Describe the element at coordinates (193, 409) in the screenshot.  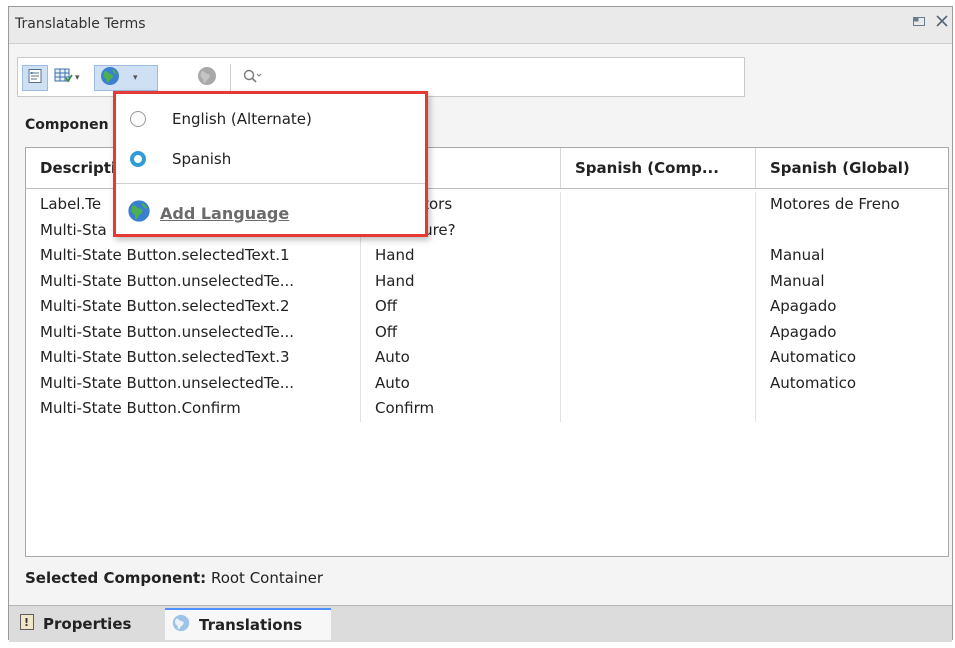
I see `cell-description: Multi-State Button.Confirm` at that location.